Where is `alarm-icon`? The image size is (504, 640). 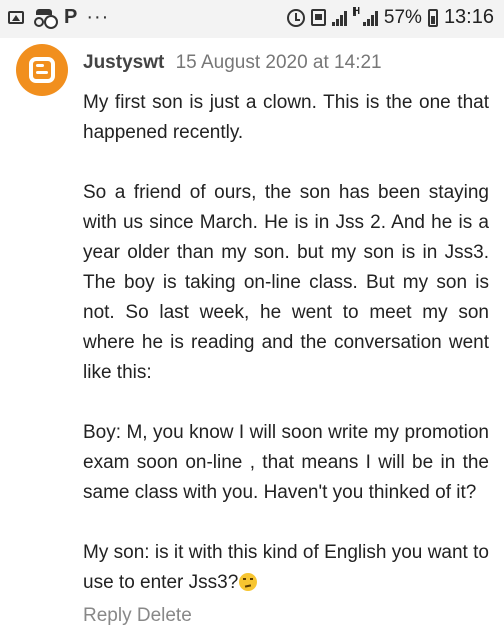 alarm-icon is located at coordinates (295, 17).